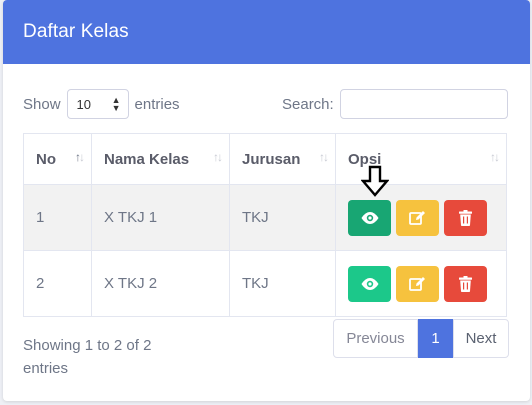  I want to click on entries-label: entries, so click(157, 104).